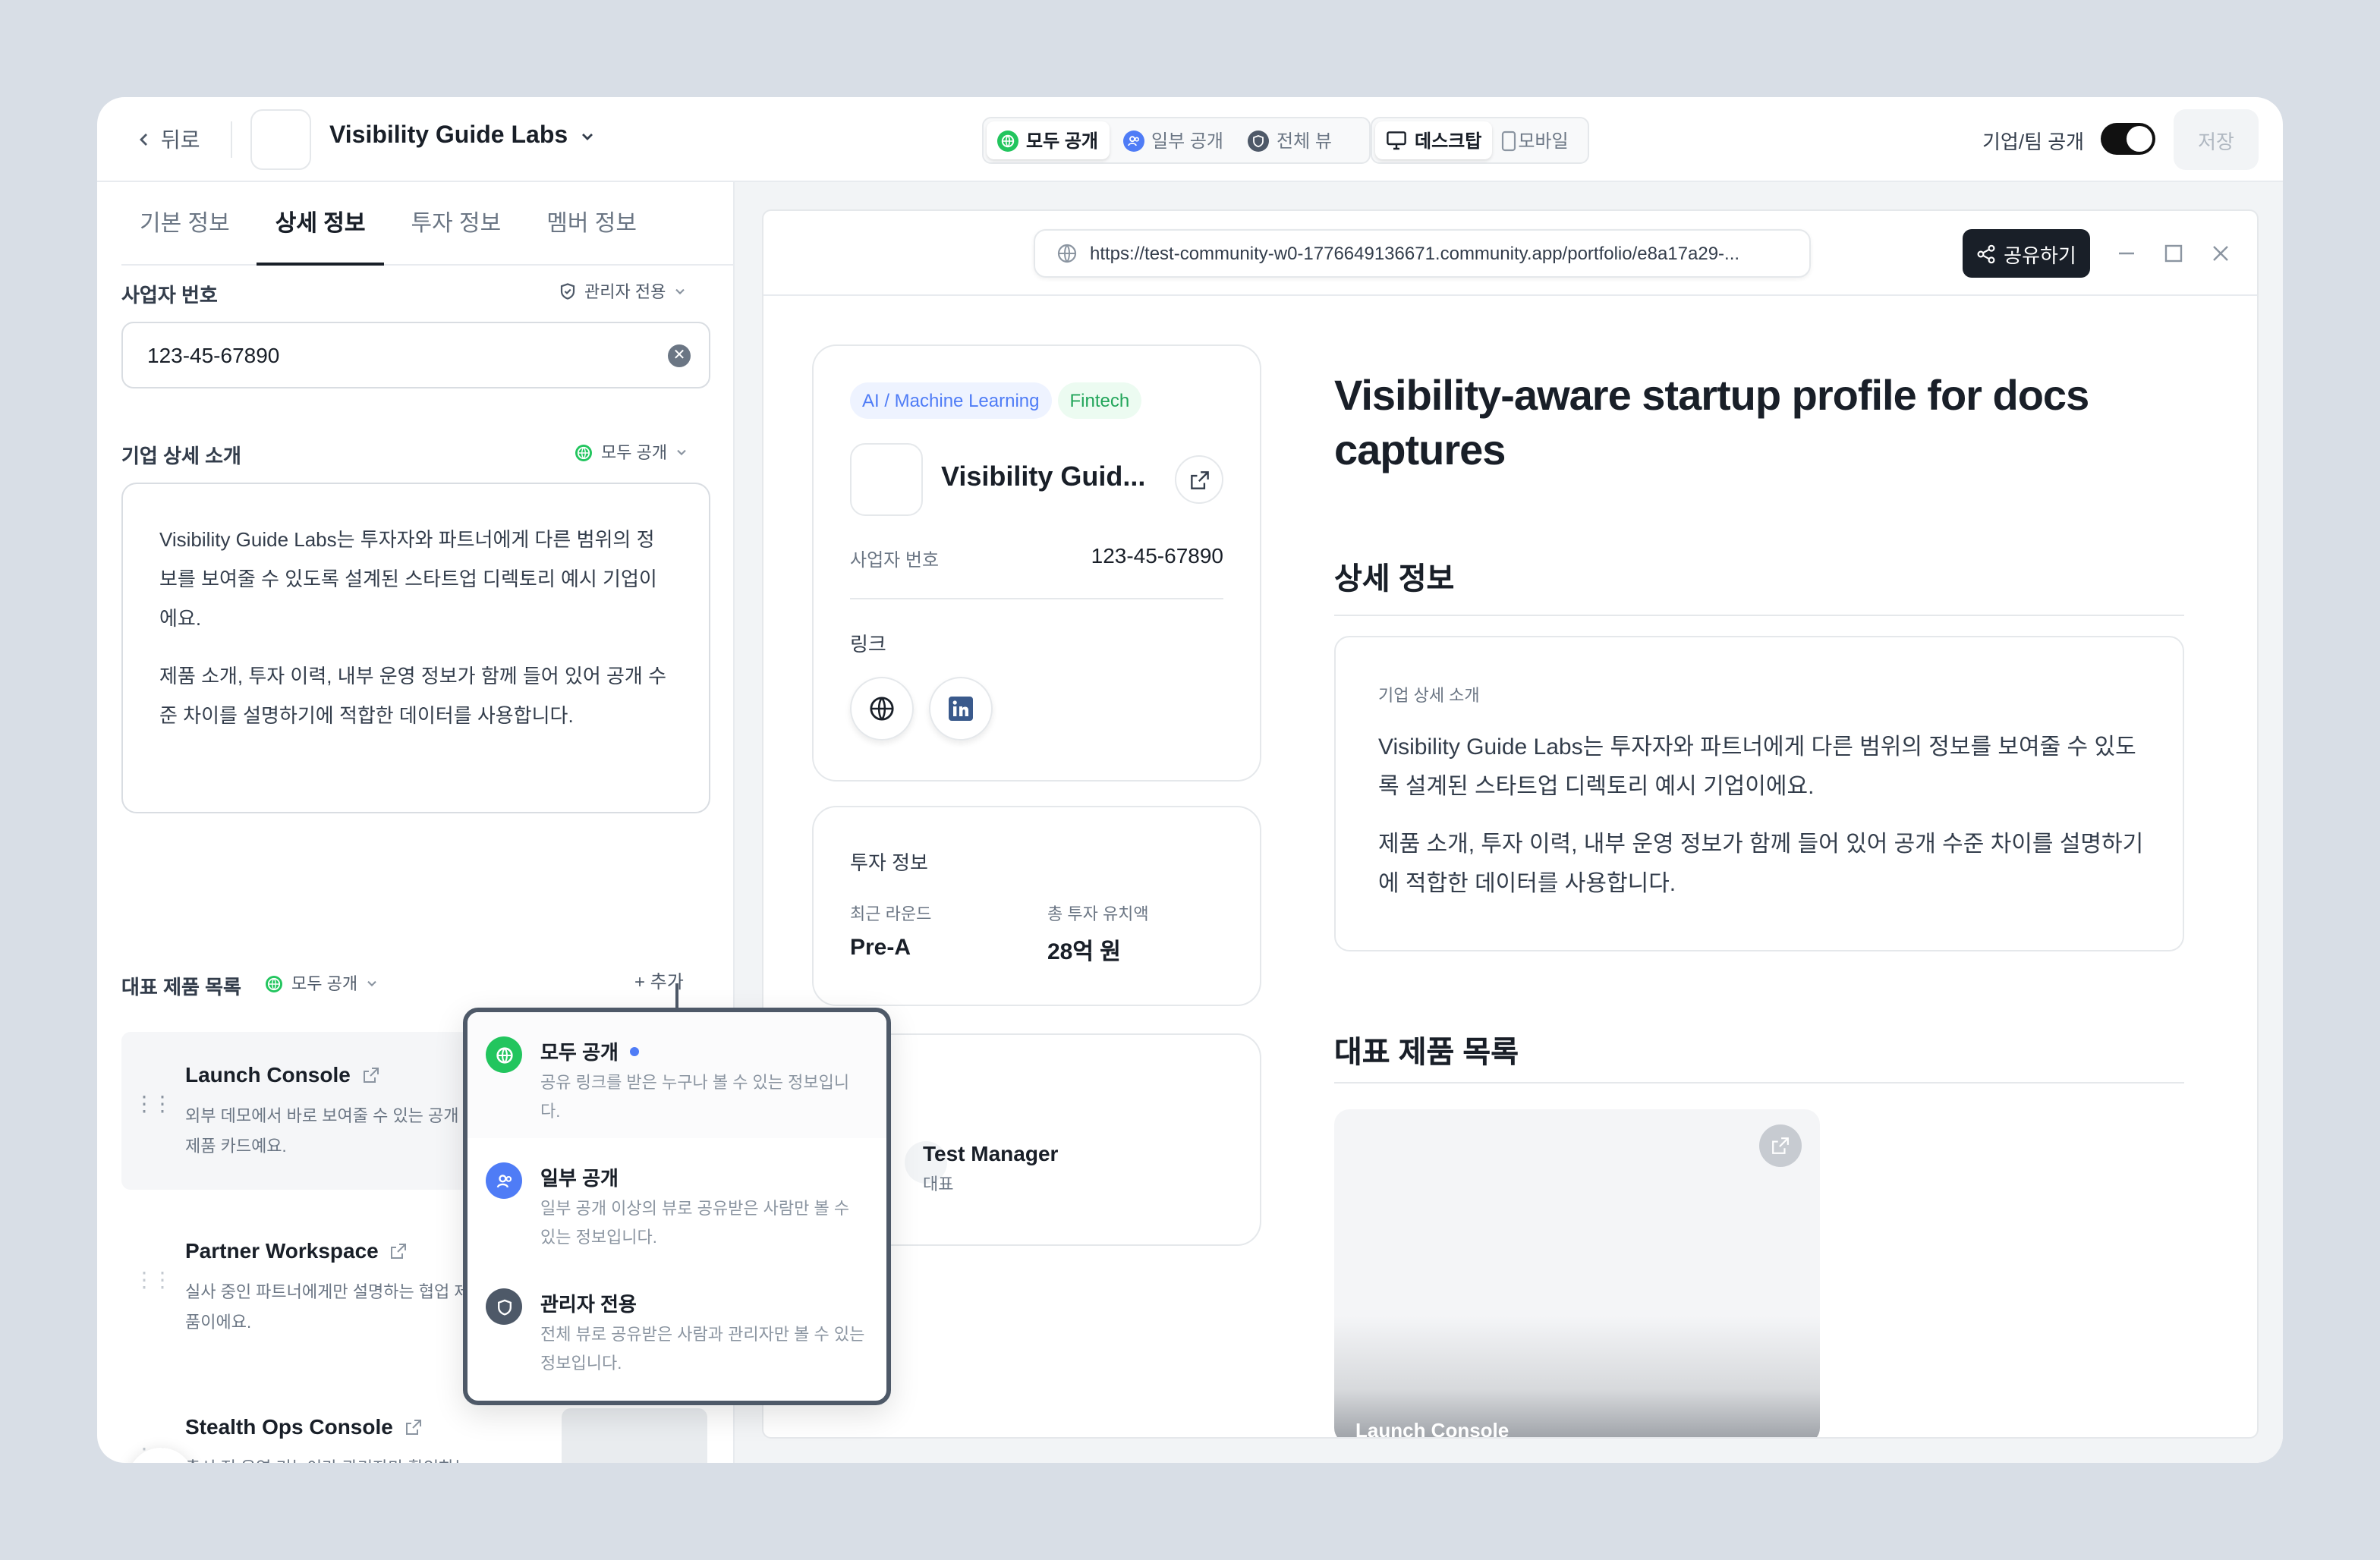 This screenshot has height=1560, width=2380. What do you see at coordinates (579, 1178) in the screenshot?
I see `option-title: 일부 공개` at bounding box center [579, 1178].